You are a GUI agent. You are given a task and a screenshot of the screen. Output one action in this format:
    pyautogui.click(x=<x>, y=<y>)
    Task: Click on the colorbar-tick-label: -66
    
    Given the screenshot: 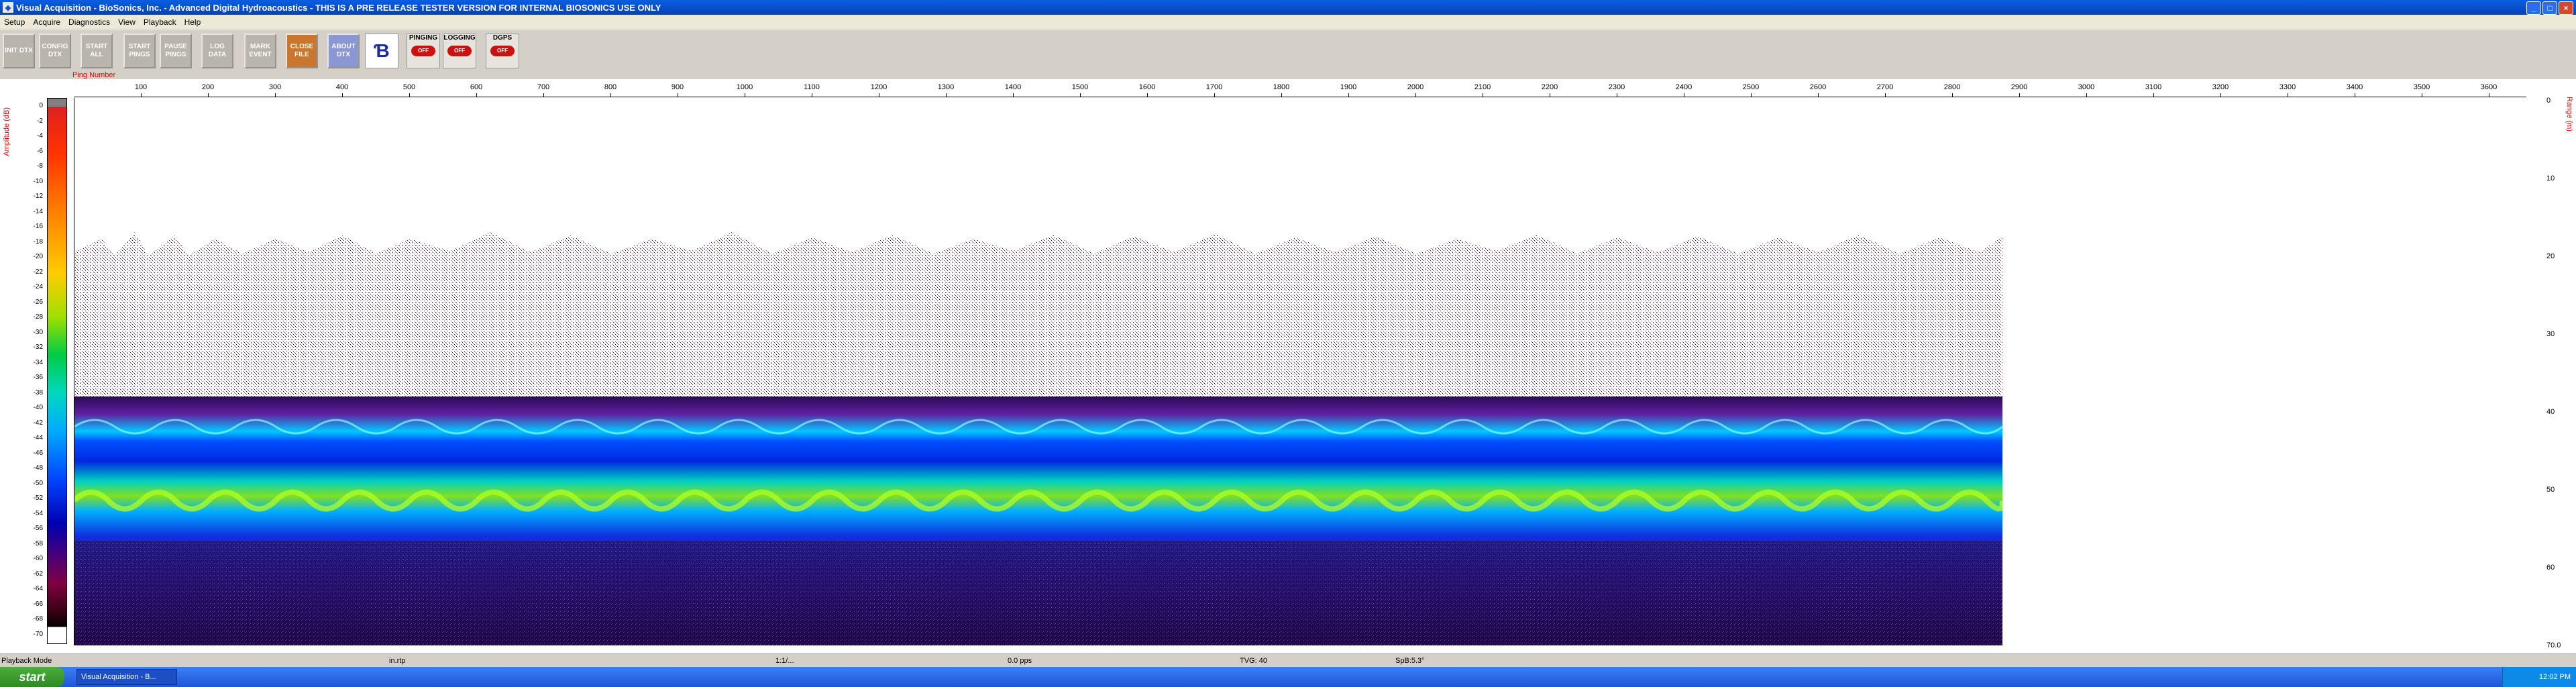 What is the action you would take?
    pyautogui.click(x=38, y=604)
    